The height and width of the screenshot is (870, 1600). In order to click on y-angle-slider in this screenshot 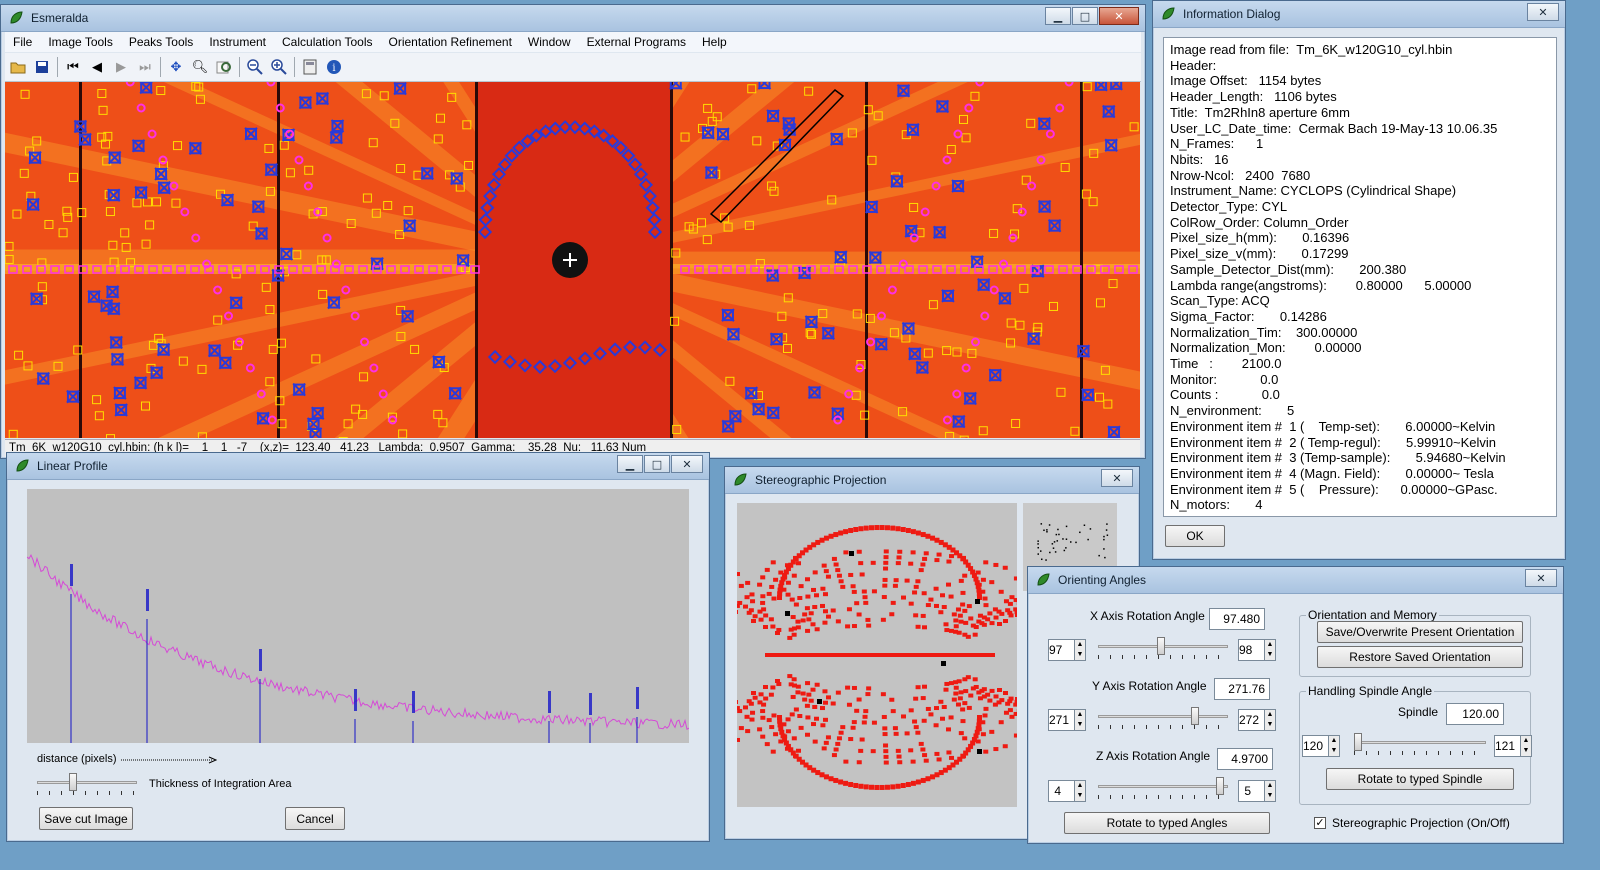, I will do `click(1163, 718)`.